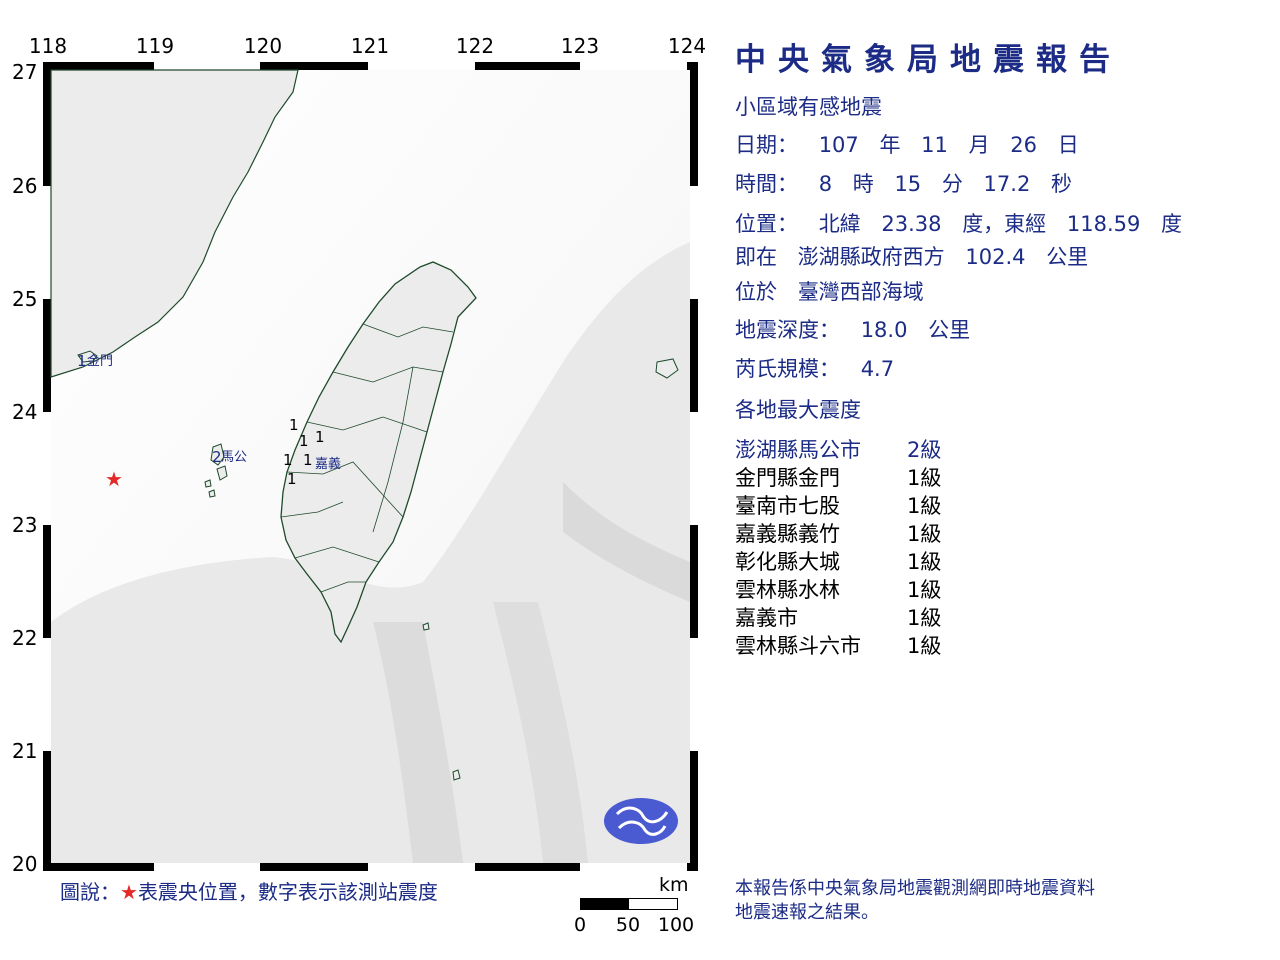 This screenshot has width=1280, height=960. What do you see at coordinates (952, 184) in the screenshot?
I see `time-minute-unit: 分` at bounding box center [952, 184].